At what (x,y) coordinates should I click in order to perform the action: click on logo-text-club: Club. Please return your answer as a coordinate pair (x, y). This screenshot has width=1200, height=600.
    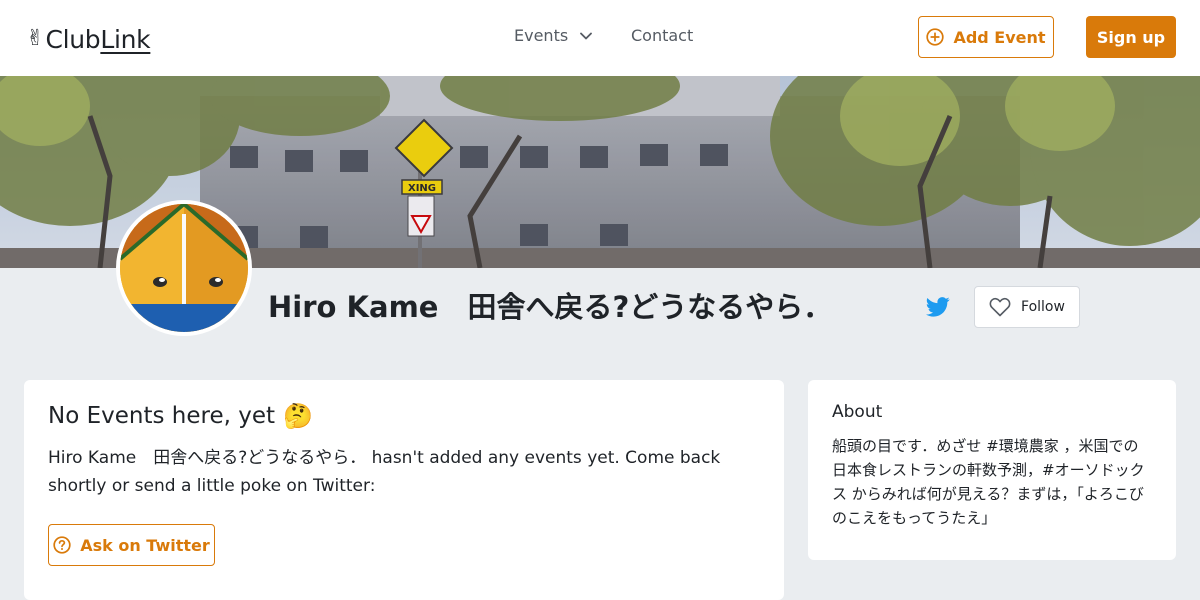
    Looking at the image, I should click on (73, 39).